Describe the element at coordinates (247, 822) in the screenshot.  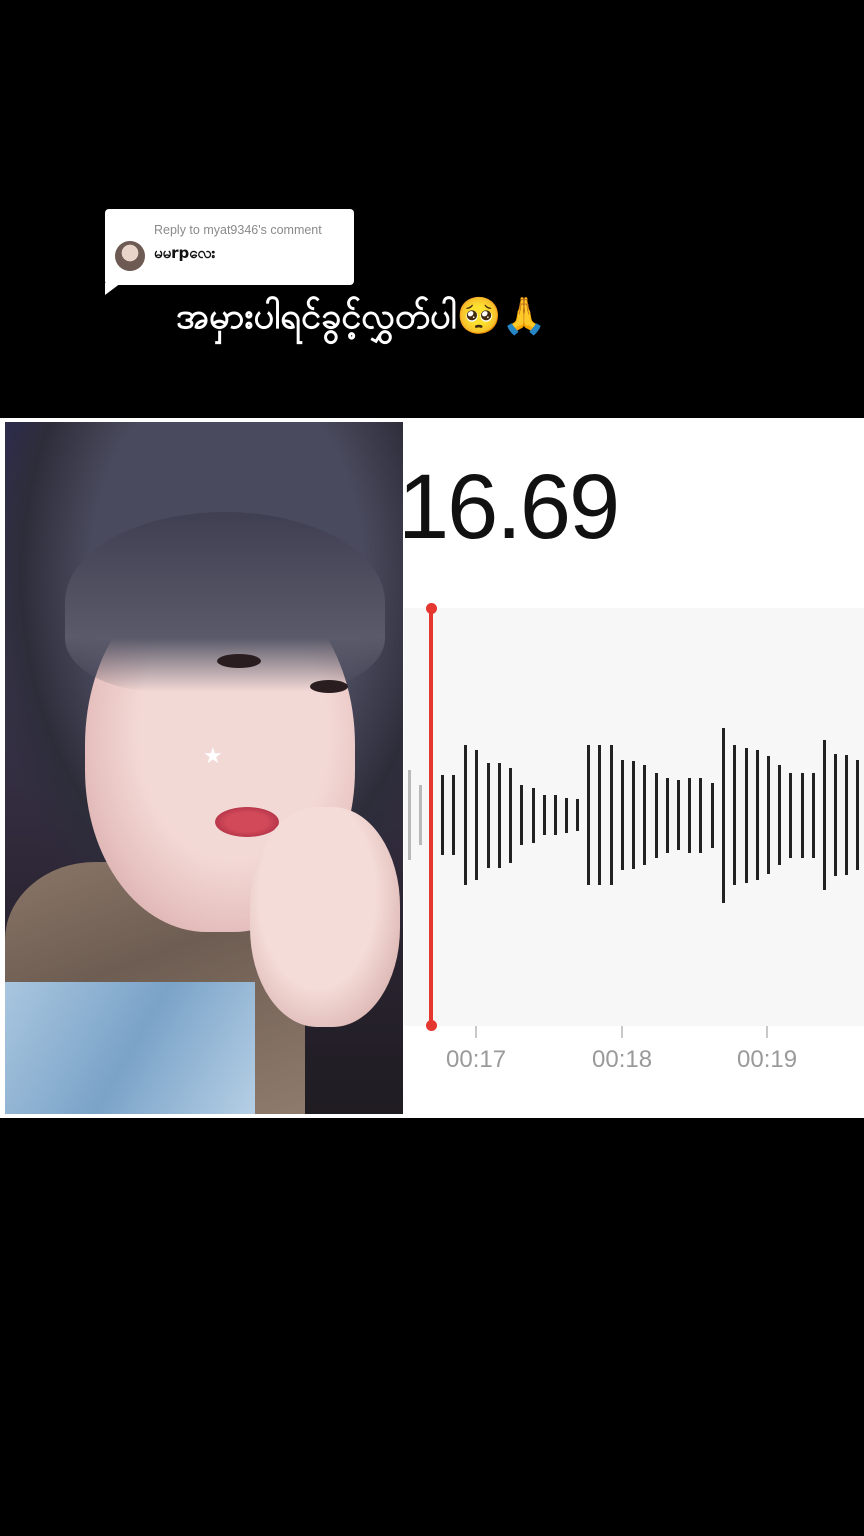
I see `lips-shape` at that location.